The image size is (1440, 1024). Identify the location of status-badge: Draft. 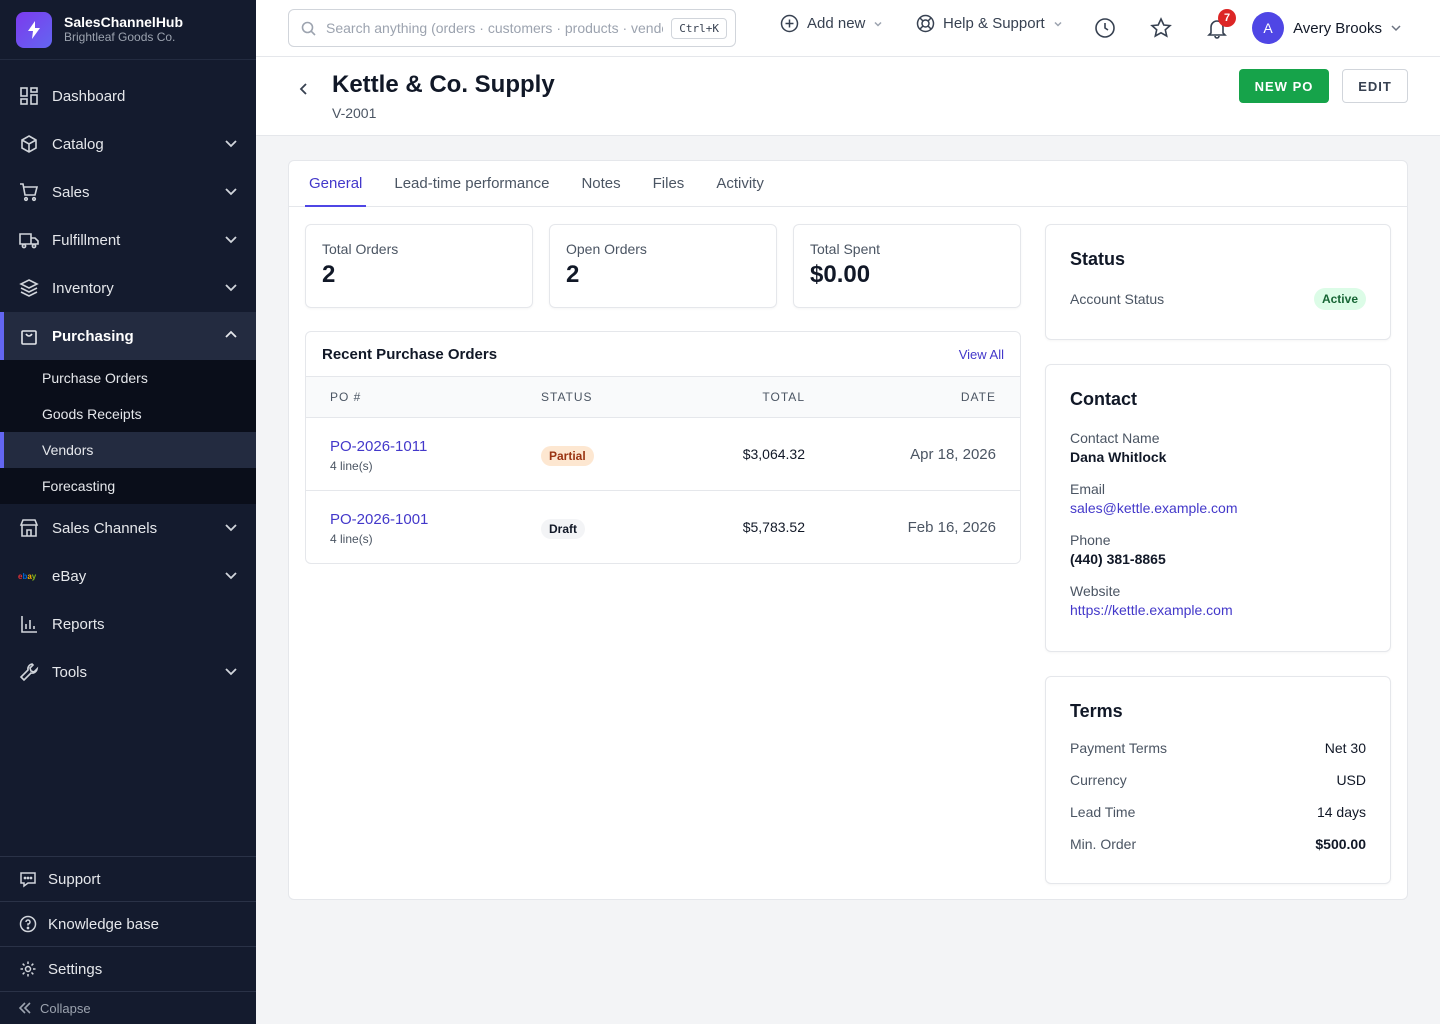
(563, 529).